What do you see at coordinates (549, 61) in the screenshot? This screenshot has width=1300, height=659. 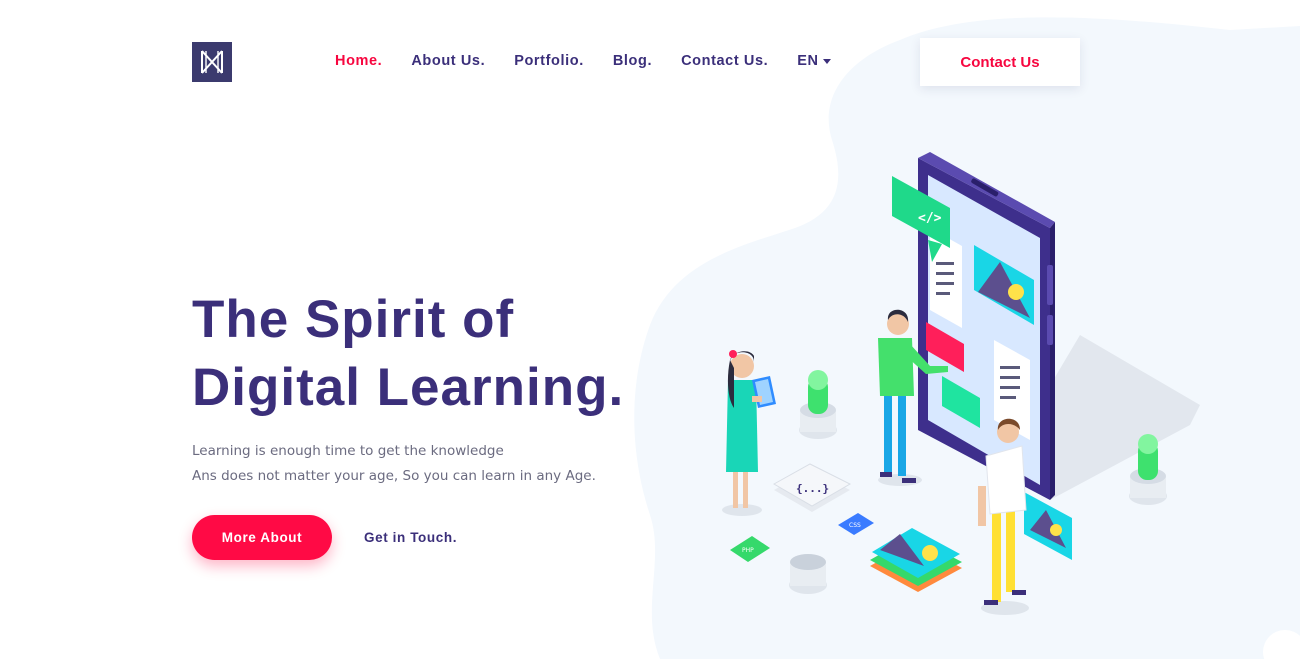 I see `nav-item-portfolio: Portfolio.` at bounding box center [549, 61].